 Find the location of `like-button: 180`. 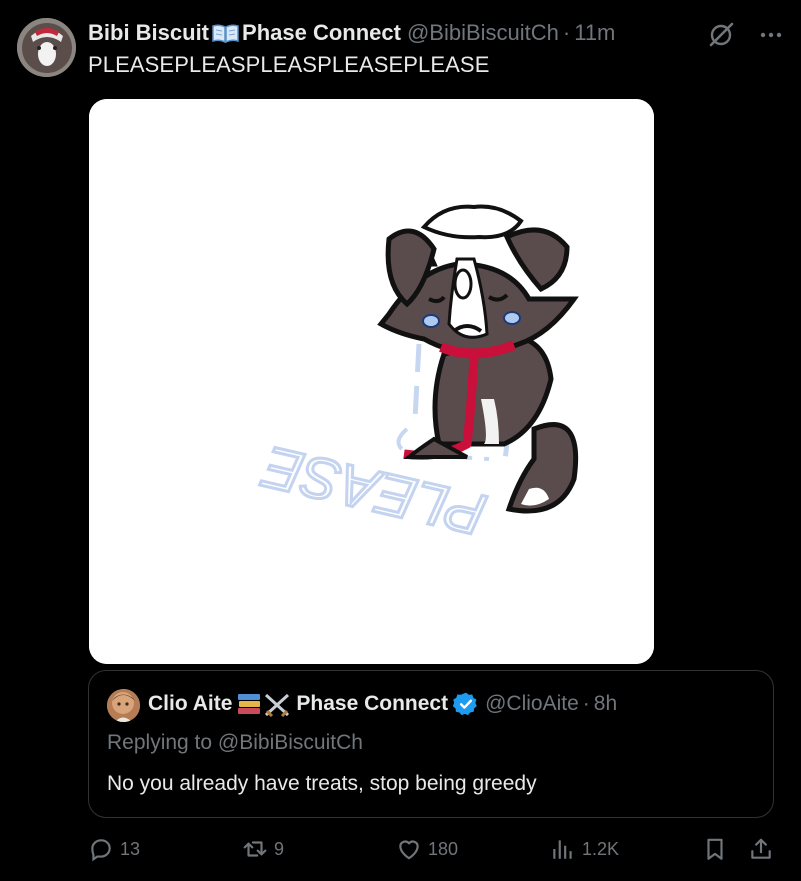

like-button: 180 is located at coordinates (427, 849).